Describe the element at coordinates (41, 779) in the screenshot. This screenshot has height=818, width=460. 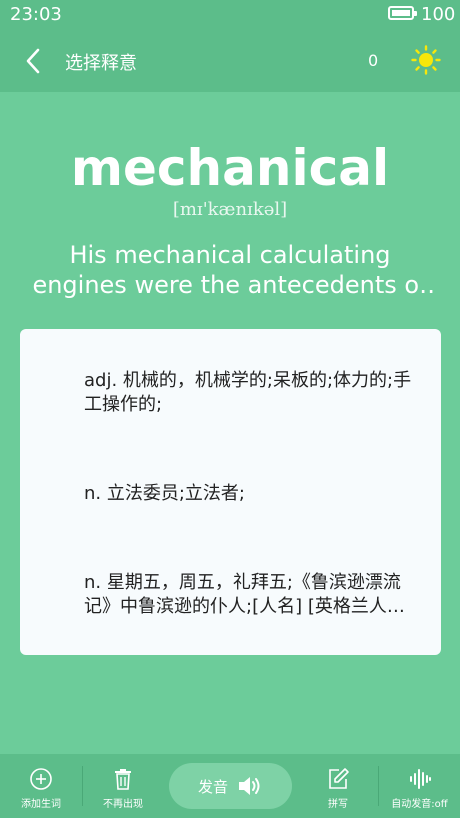
I see `add-circle-icon` at that location.